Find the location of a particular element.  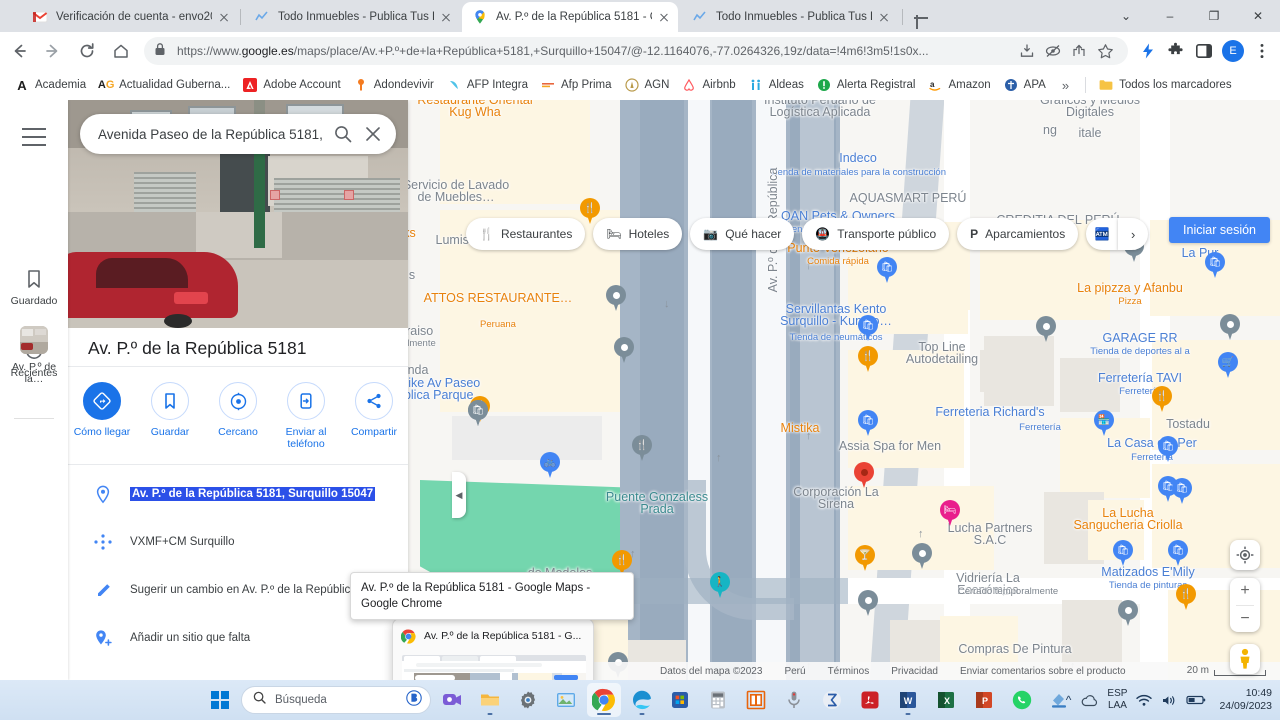

side-panel-icon is located at coordinates (1204, 51).